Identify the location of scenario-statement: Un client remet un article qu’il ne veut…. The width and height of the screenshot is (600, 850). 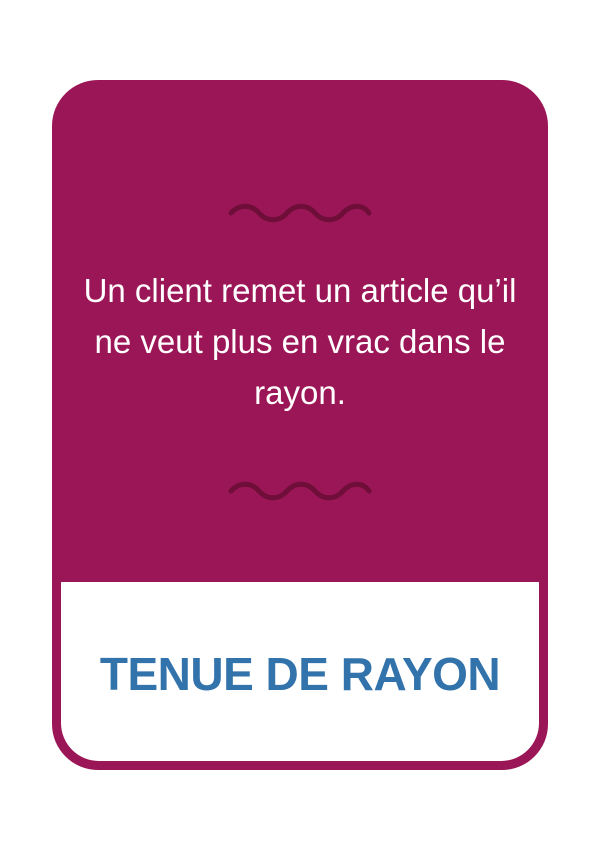
(300, 341).